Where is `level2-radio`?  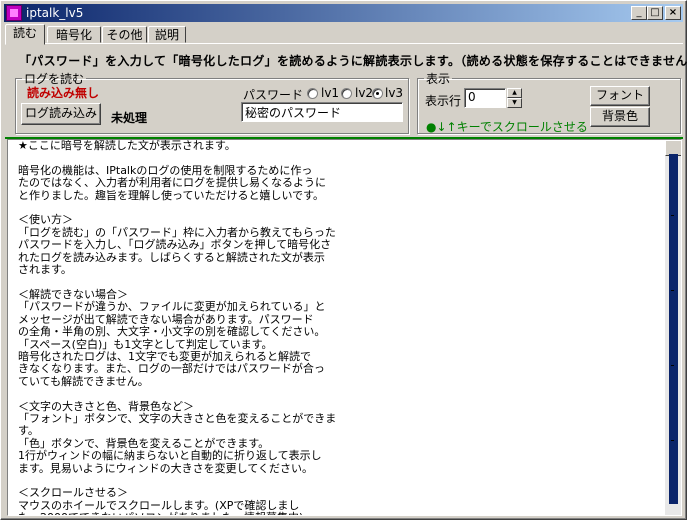
level2-radio is located at coordinates (346, 93).